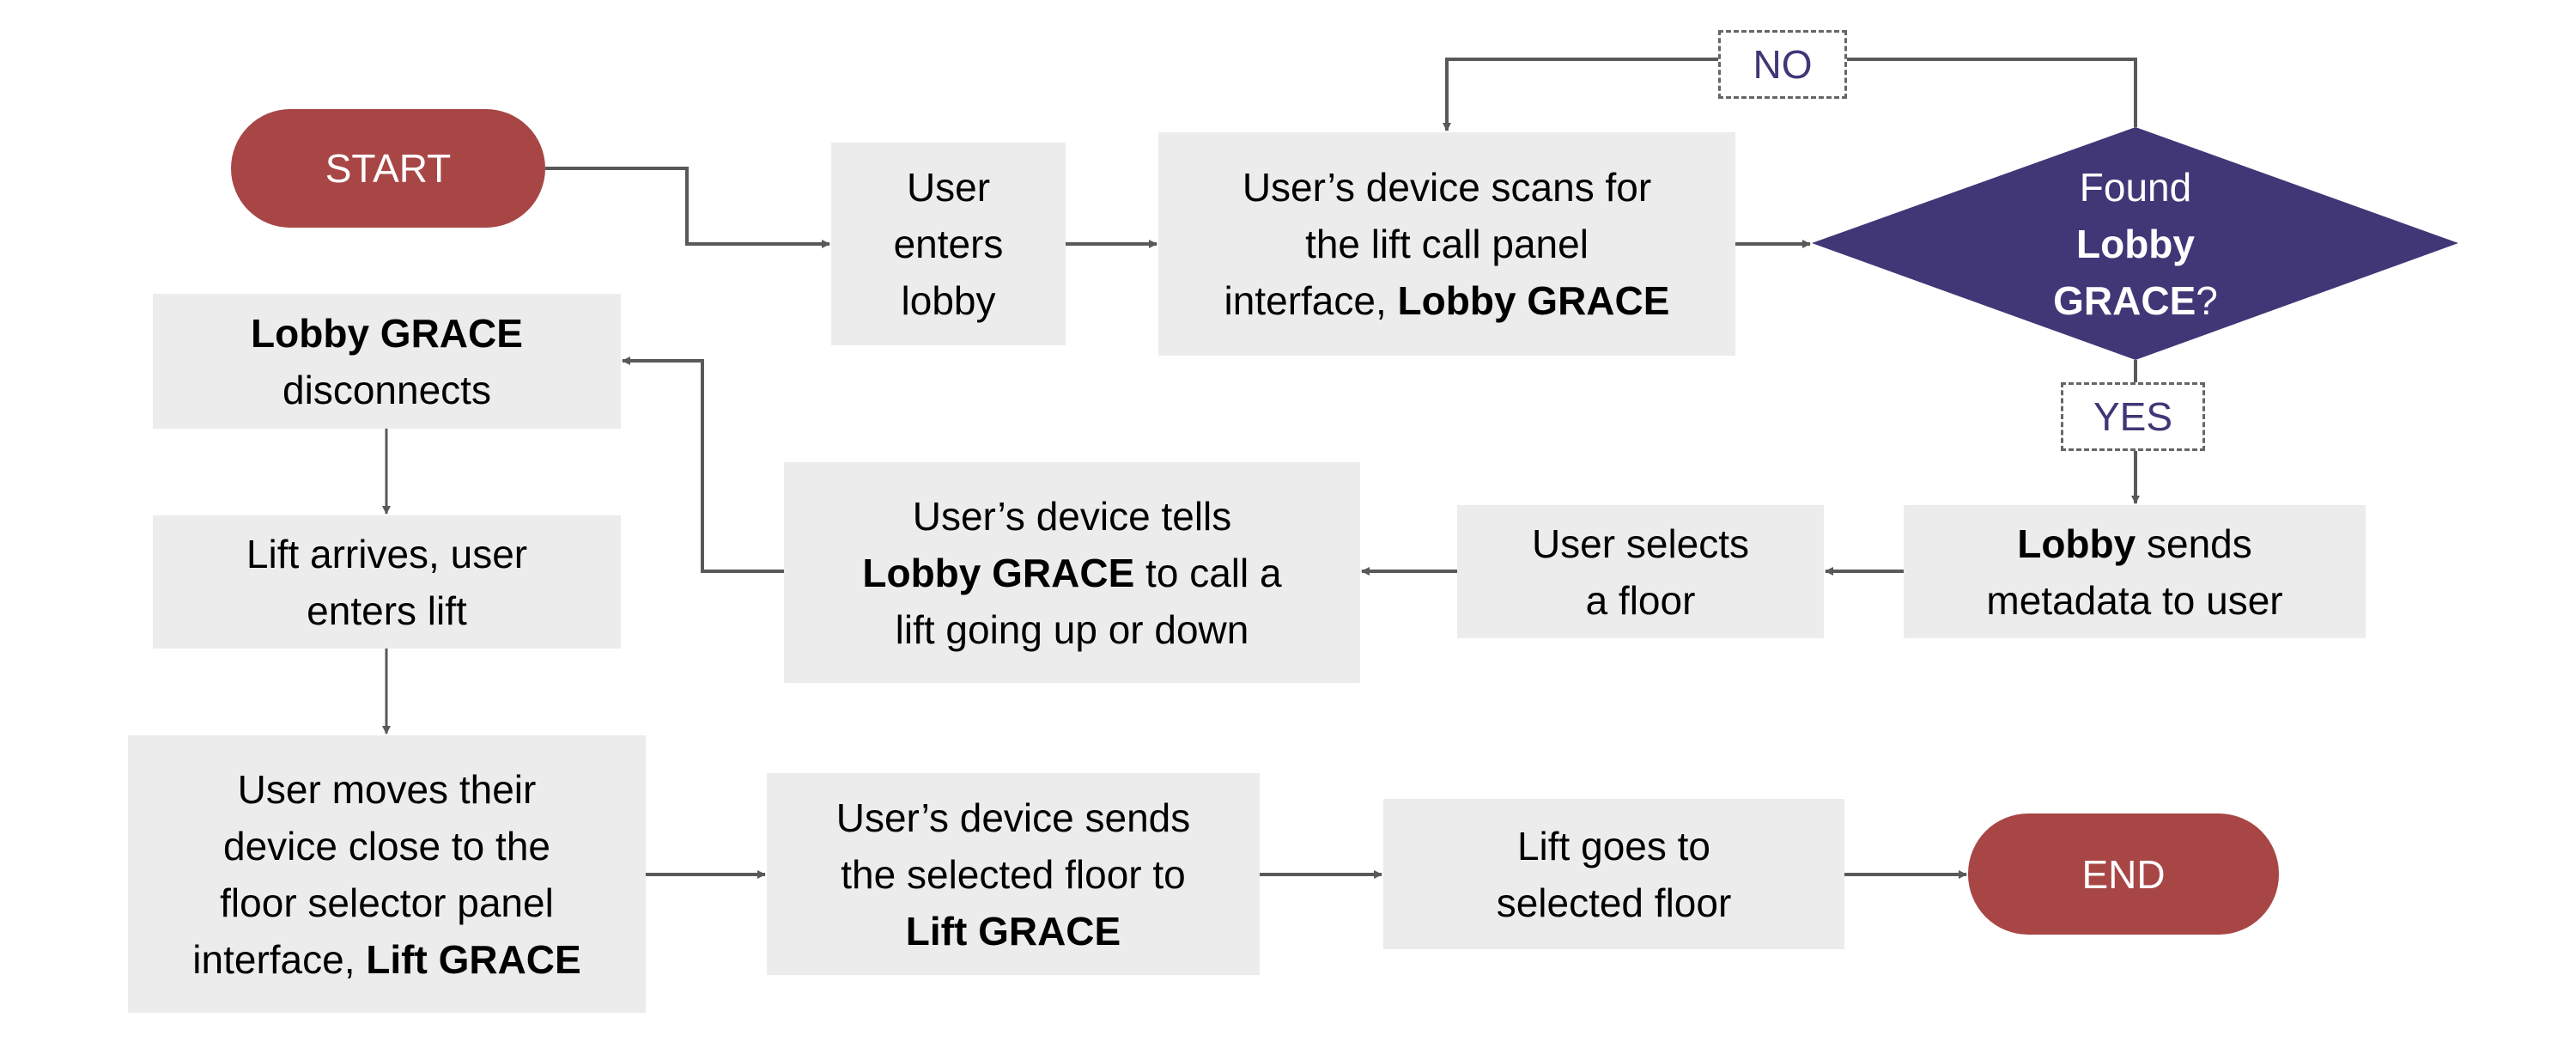 The image size is (2576, 1048). I want to click on text: metadata to user, so click(2134, 600).